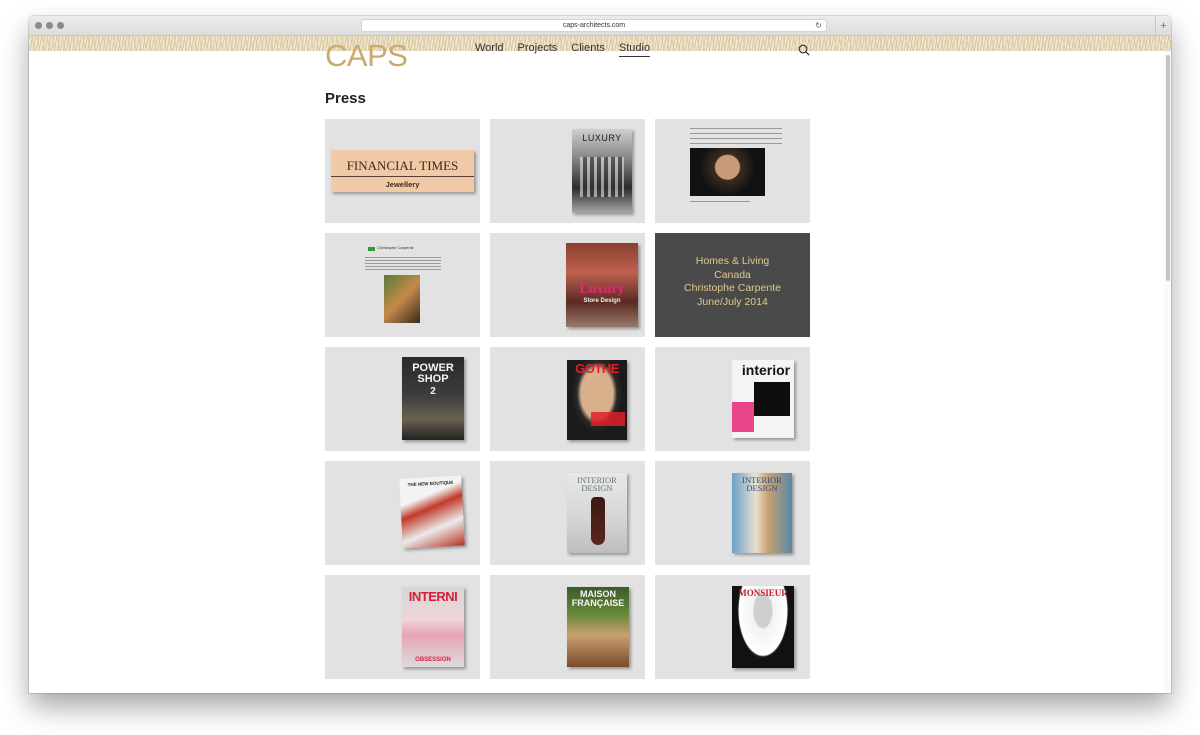  What do you see at coordinates (402, 165) in the screenshot?
I see `cover-title: FINANCIAL TIMES` at bounding box center [402, 165].